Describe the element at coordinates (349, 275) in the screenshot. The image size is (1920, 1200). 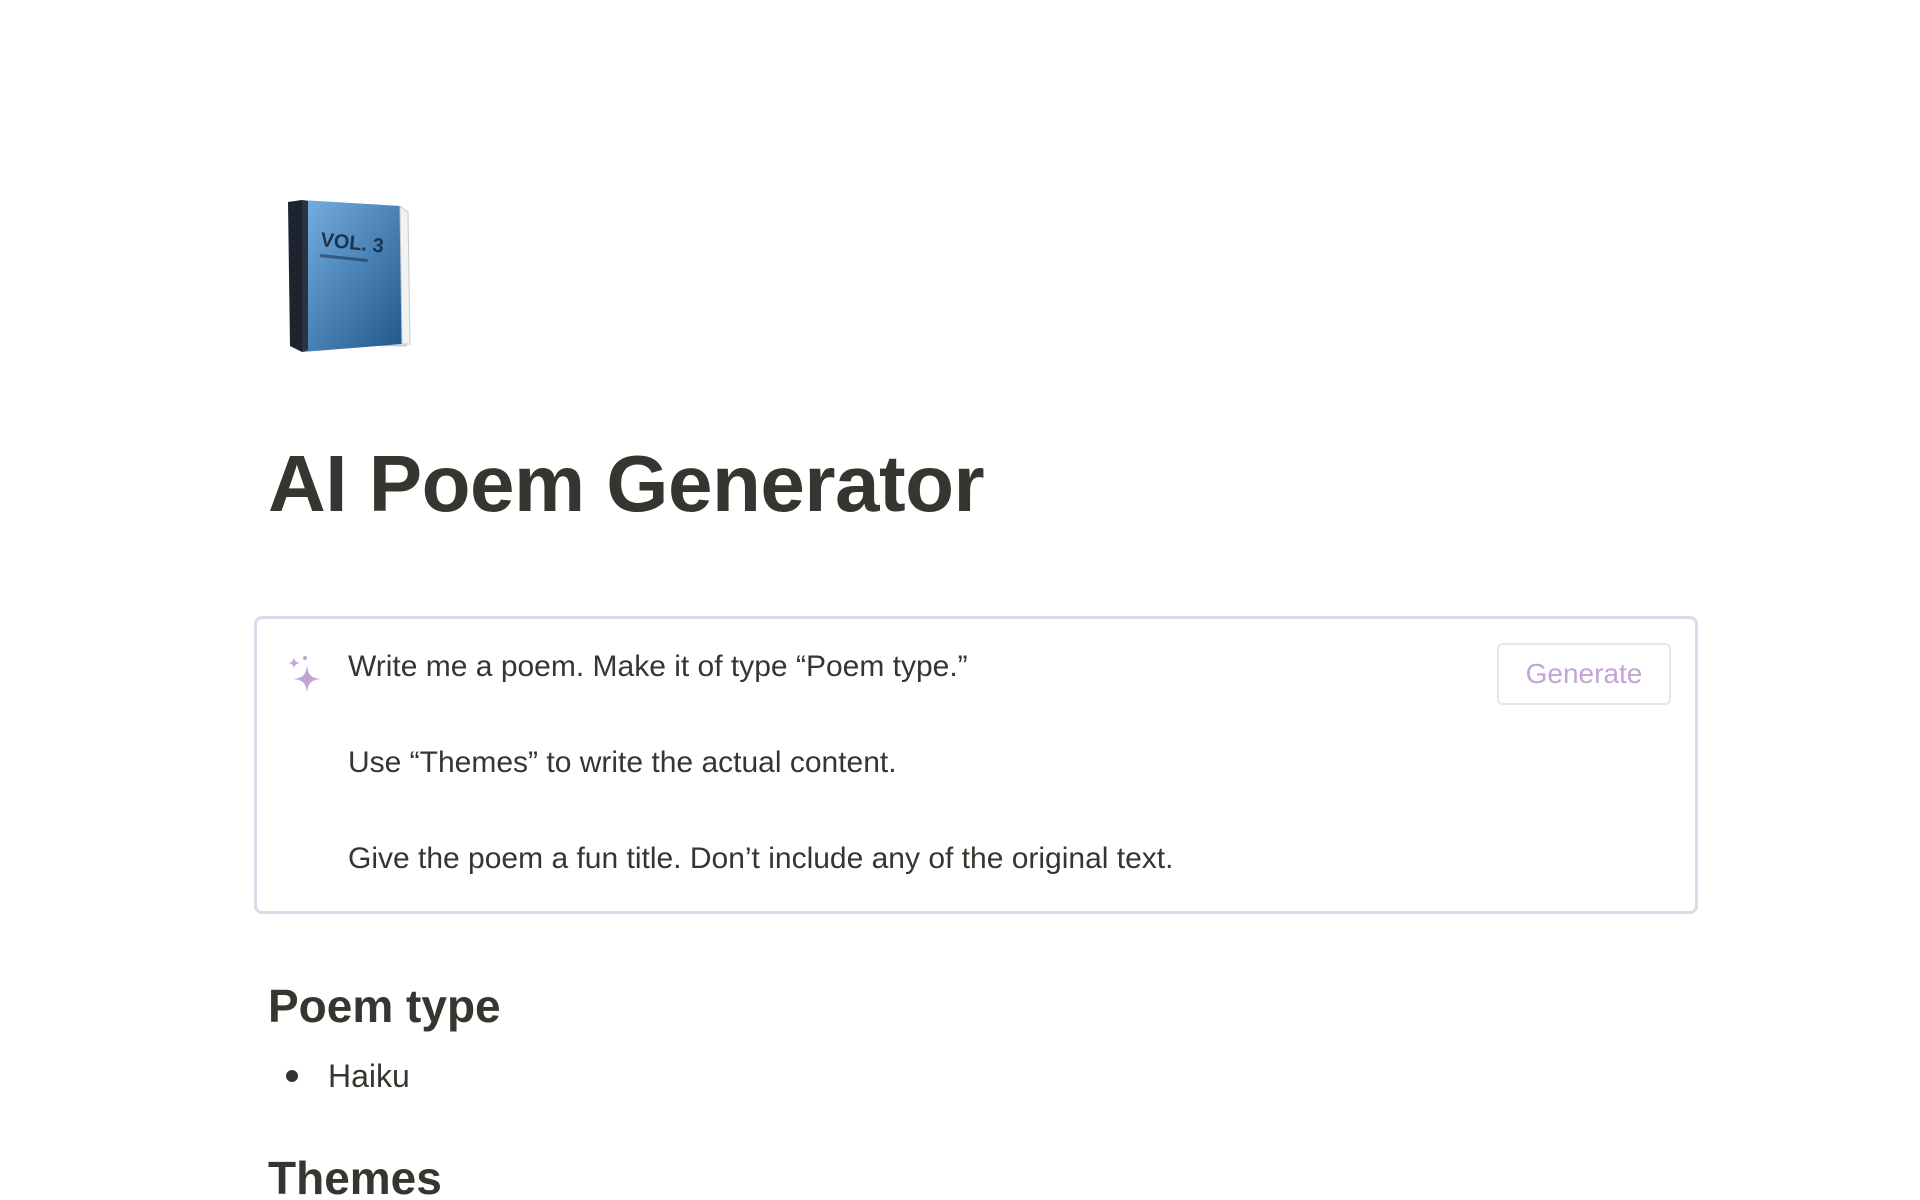
I see `blue-book-icon: VOL. 3` at that location.